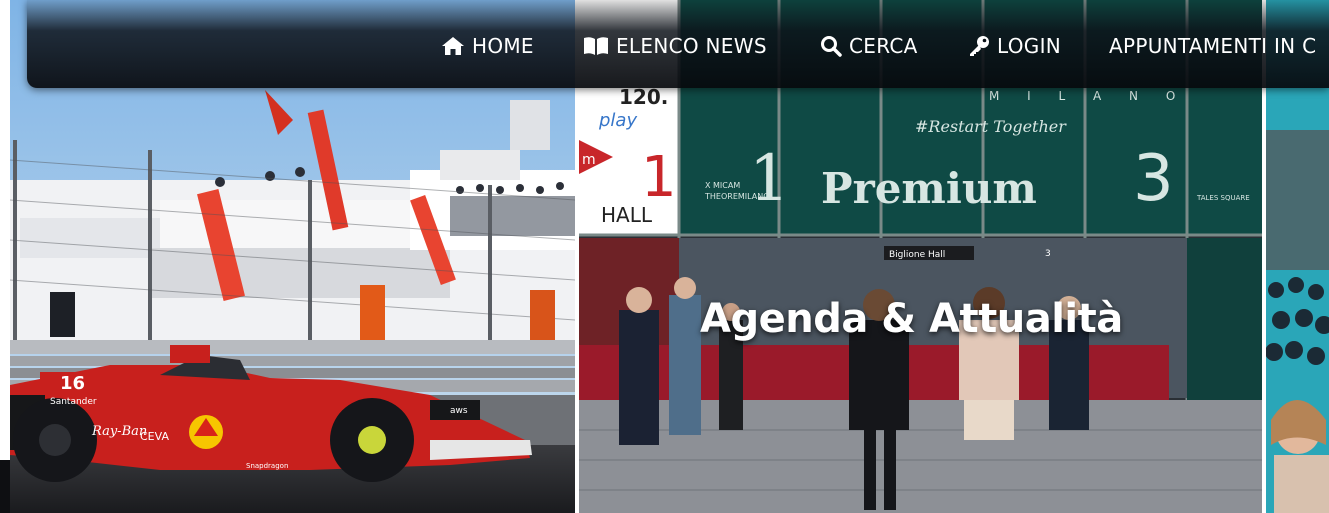  Describe the element at coordinates (589, 160) in the screenshot. I see `svg-text: m` at that location.